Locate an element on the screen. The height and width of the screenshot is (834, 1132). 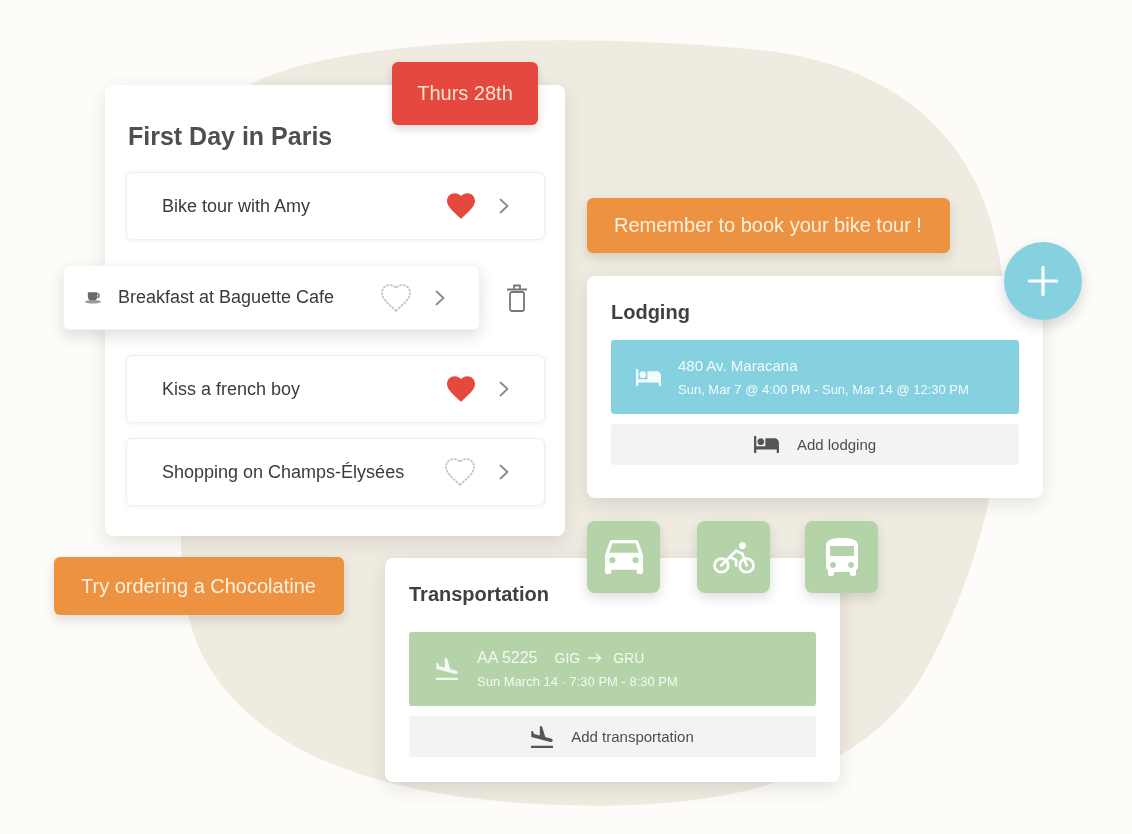
note-banner: Try ordering a Chocolatine is located at coordinates (199, 586).